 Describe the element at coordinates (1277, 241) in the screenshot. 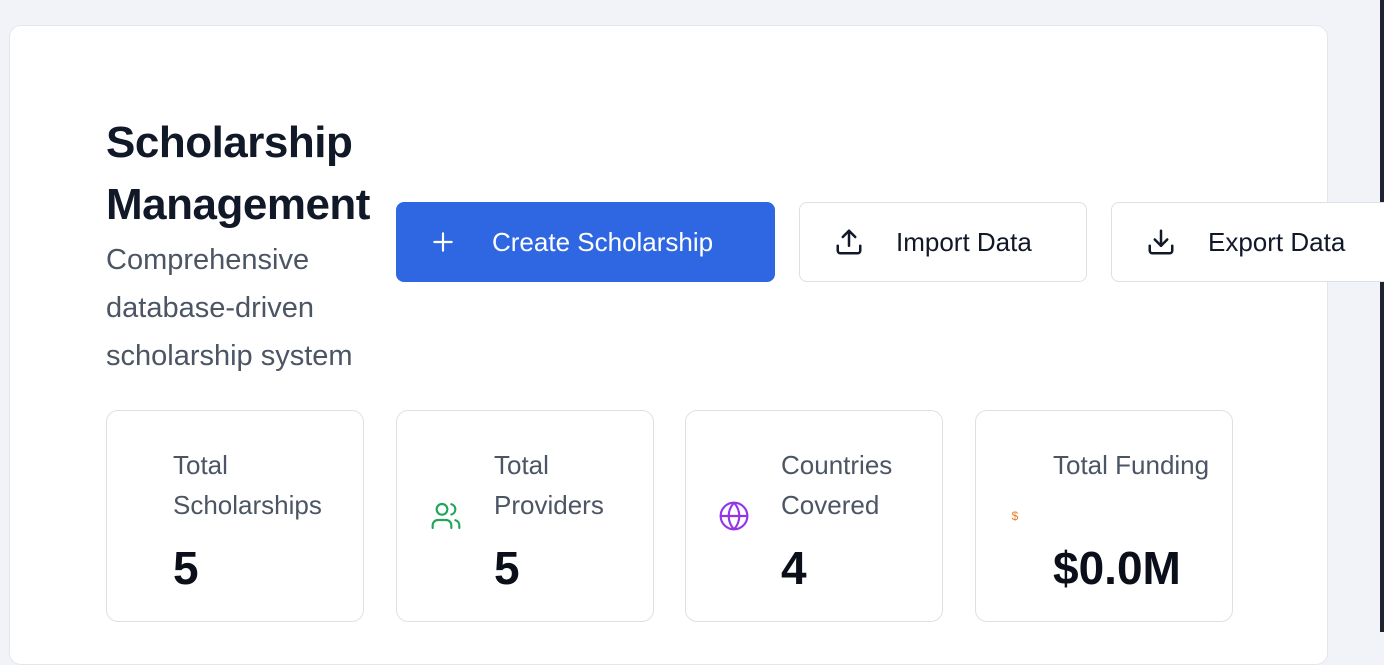

I see `export-data-label: Export Data` at that location.